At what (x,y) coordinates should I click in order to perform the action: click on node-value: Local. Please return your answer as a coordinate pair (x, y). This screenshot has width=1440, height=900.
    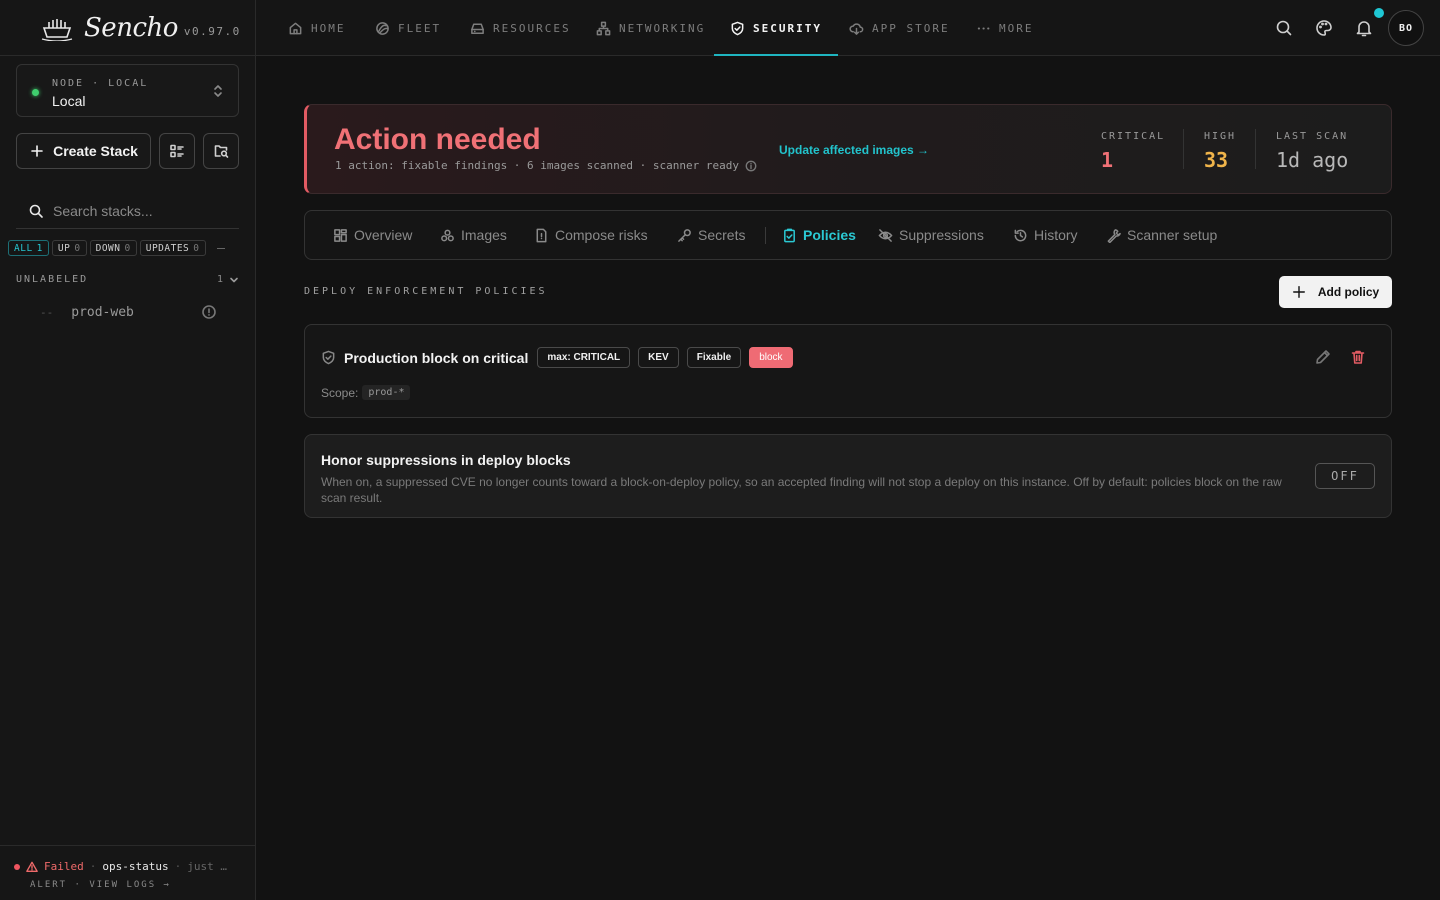
    Looking at the image, I should click on (69, 101).